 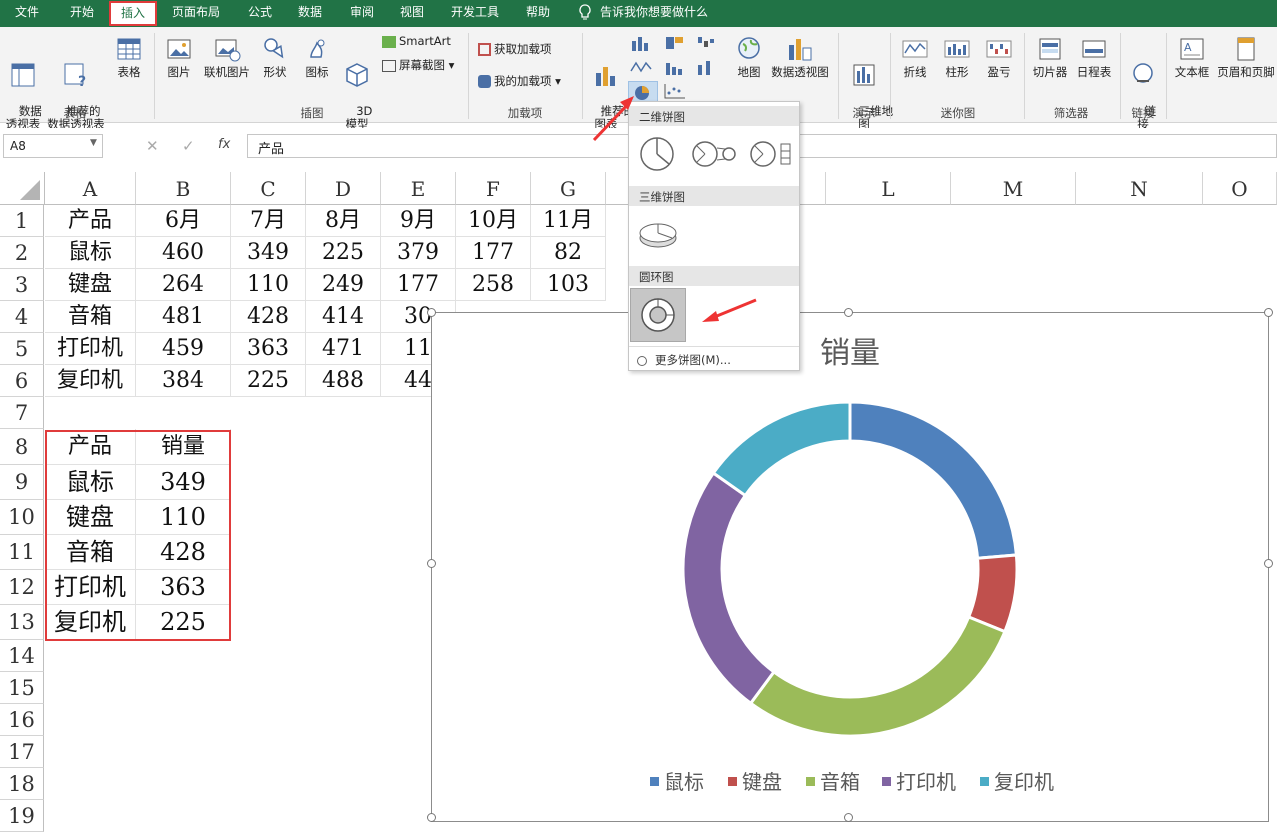 What do you see at coordinates (431, 817) in the screenshot?
I see `resize-handle-sw` at bounding box center [431, 817].